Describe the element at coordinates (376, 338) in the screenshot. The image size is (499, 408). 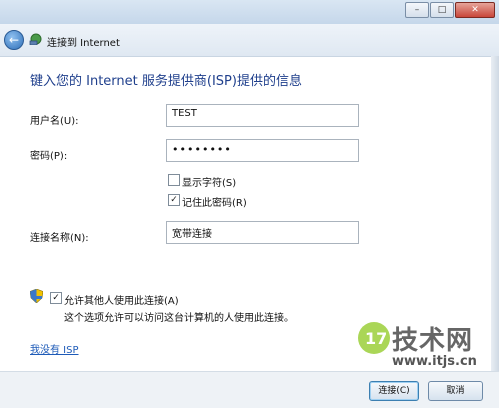
I see `svg-text: 17` at that location.